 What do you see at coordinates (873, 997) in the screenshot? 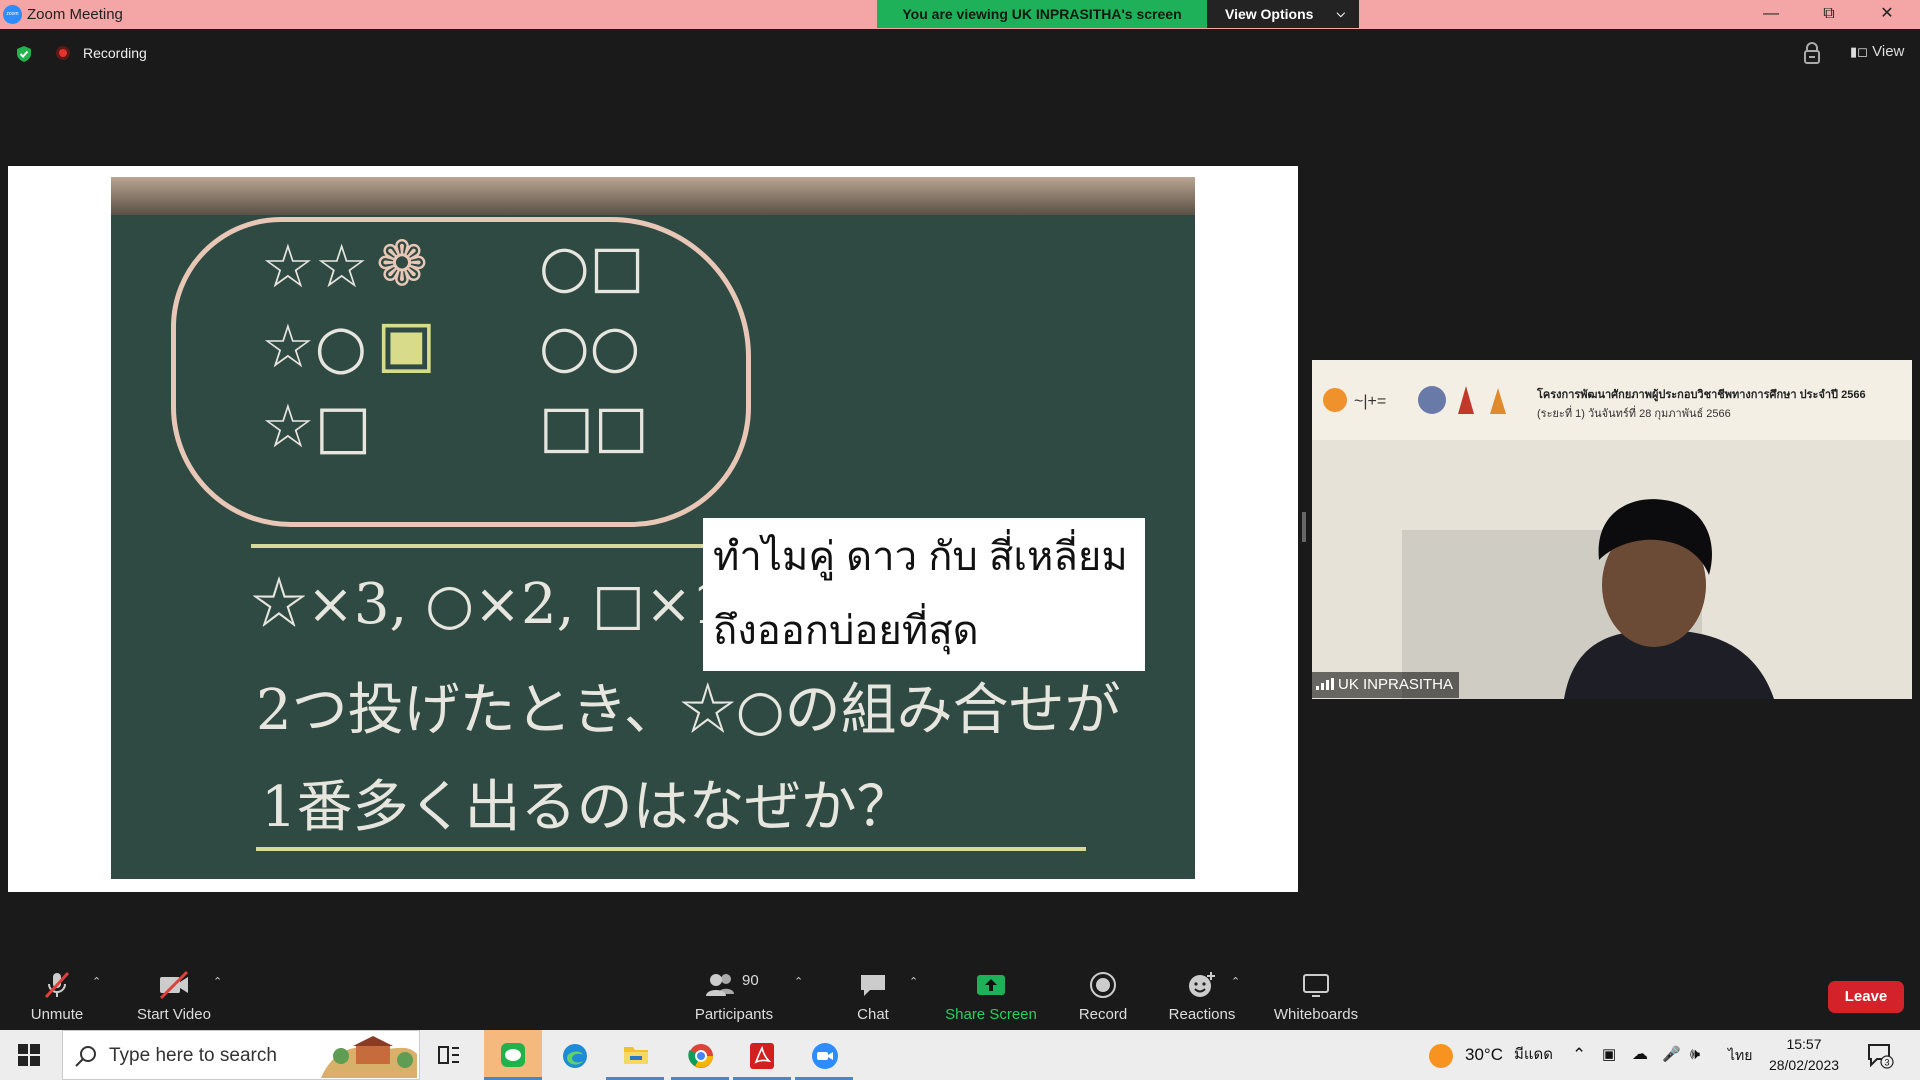
I see `chat-button: Chat` at bounding box center [873, 997].